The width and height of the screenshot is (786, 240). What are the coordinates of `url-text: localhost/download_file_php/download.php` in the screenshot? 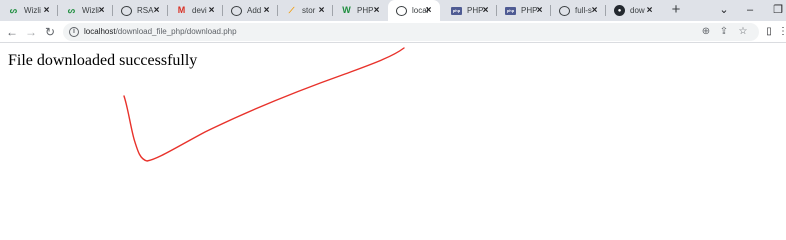 It's located at (160, 32).